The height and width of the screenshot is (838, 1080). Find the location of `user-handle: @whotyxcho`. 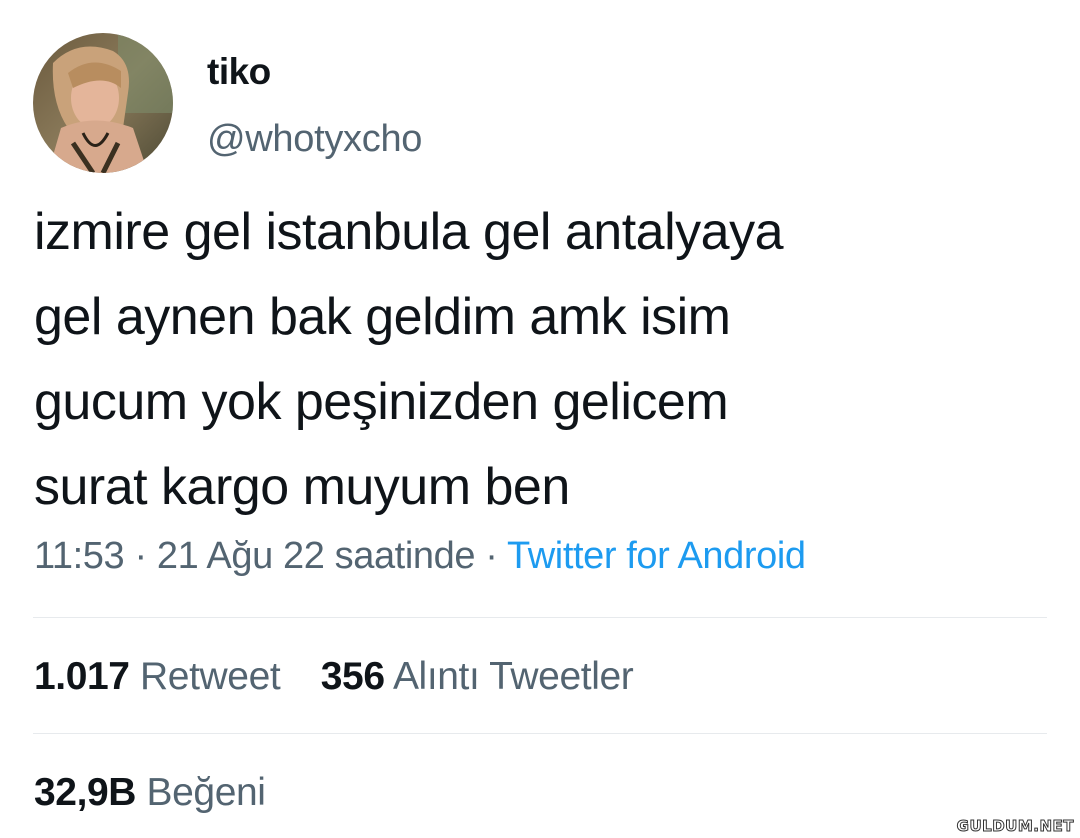

user-handle: @whotyxcho is located at coordinates (314, 139).